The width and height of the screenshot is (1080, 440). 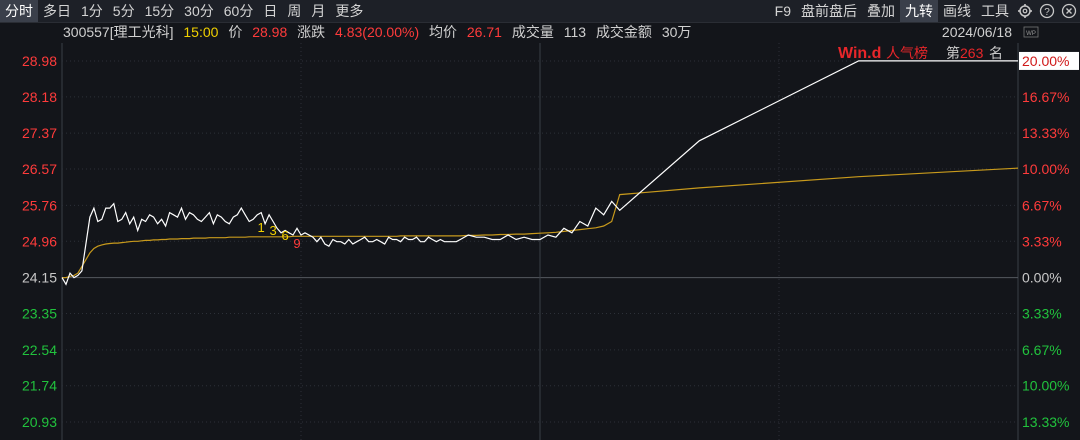 What do you see at coordinates (296, 243) in the screenshot?
I see `nine-turn-mark: 9` at bounding box center [296, 243].